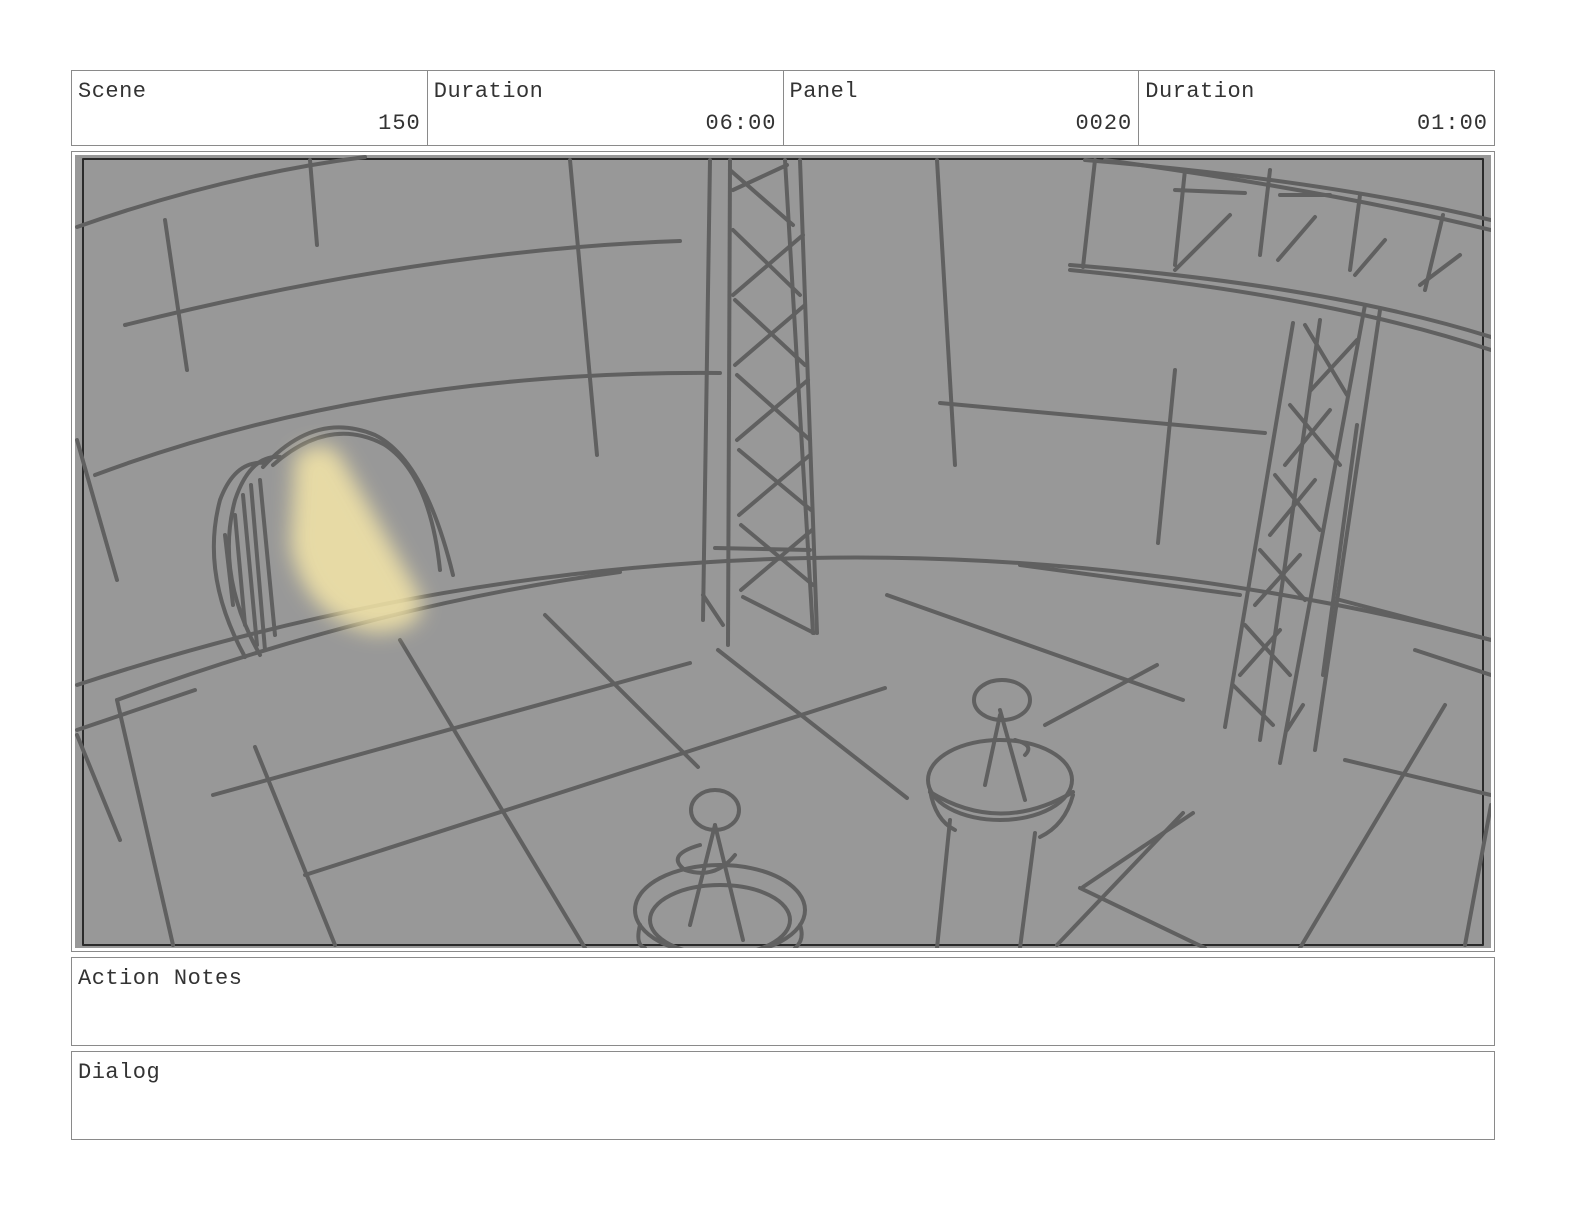 The width and height of the screenshot is (1584, 1224). Describe the element at coordinates (824, 91) in the screenshot. I see `panel-label: Panel` at that location.